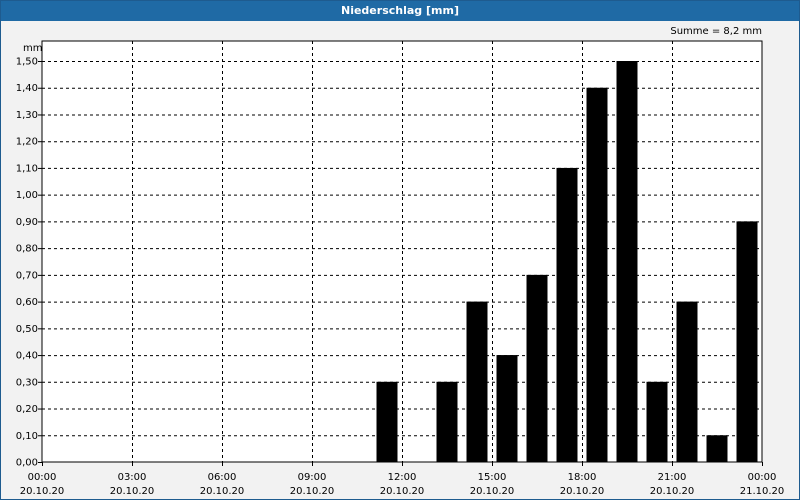  Describe the element at coordinates (27, 329) in the screenshot. I see `y-tick-label: 0,50` at that location.